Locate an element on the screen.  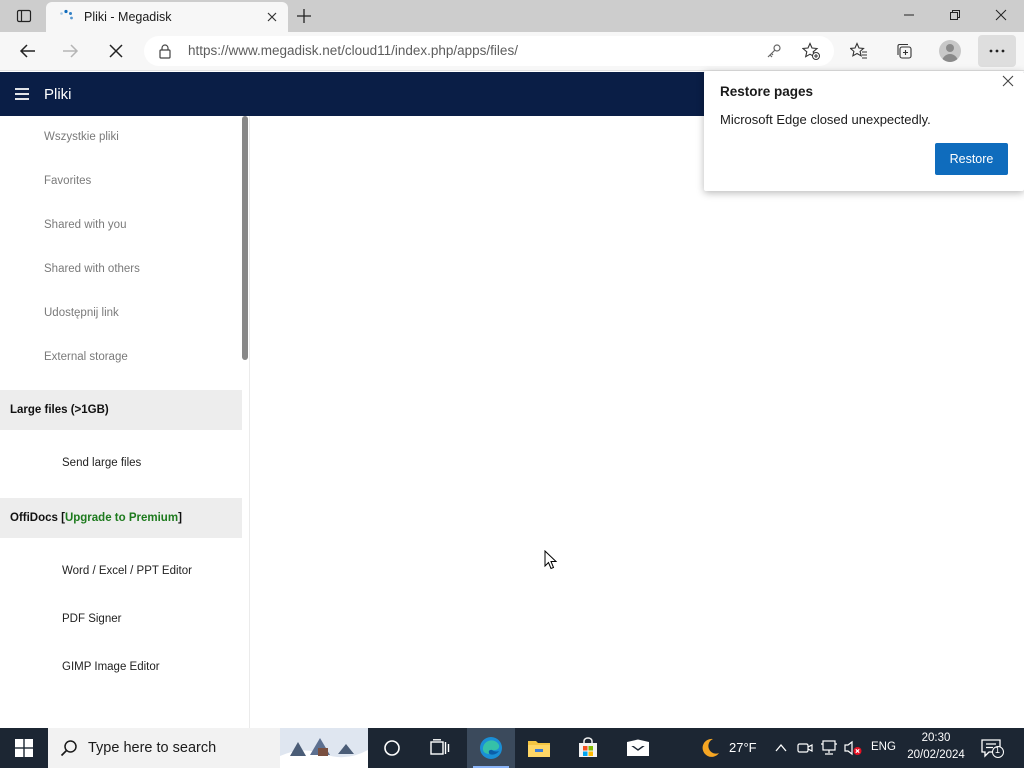
avatar is located at coordinates (950, 51).